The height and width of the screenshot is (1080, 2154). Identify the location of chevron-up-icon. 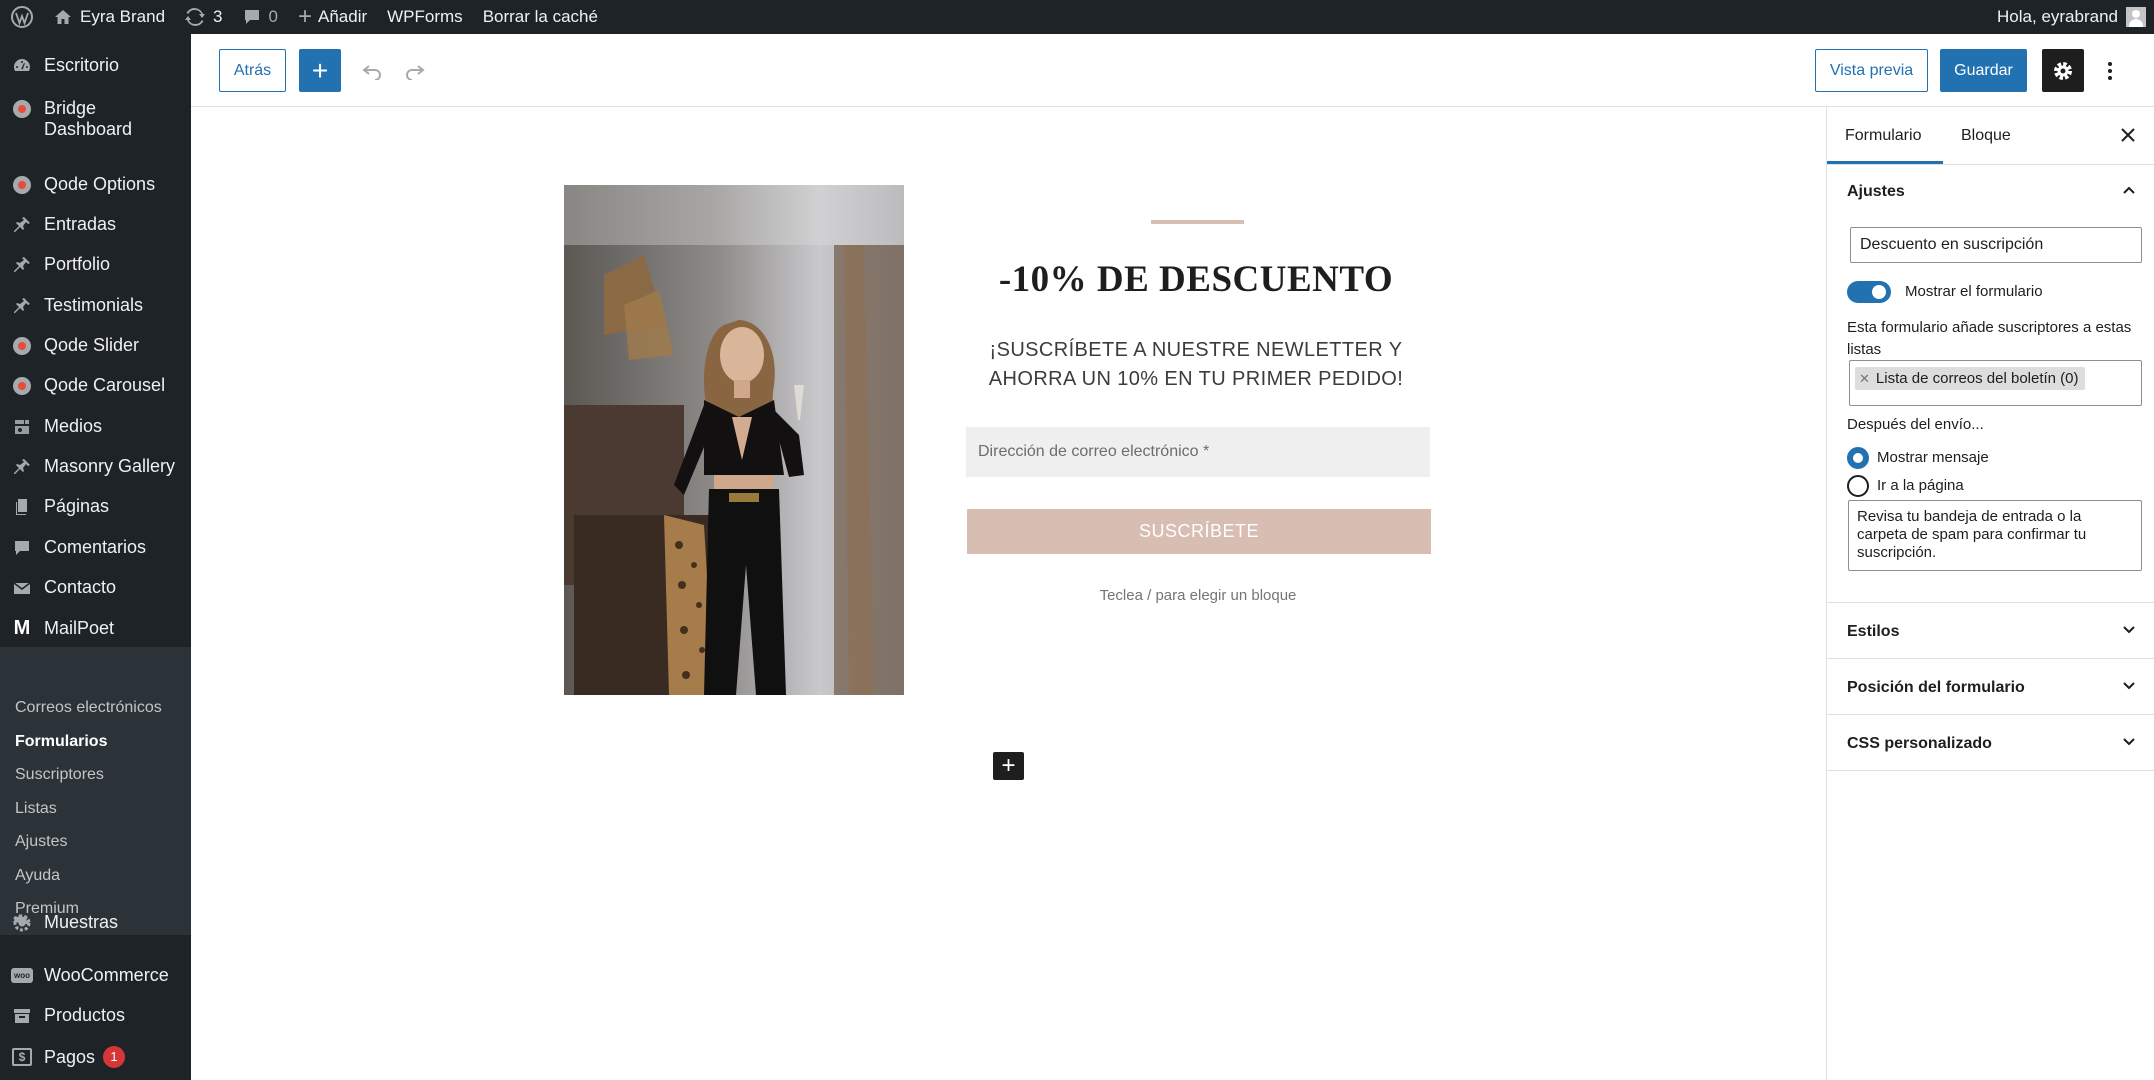
(2129, 192).